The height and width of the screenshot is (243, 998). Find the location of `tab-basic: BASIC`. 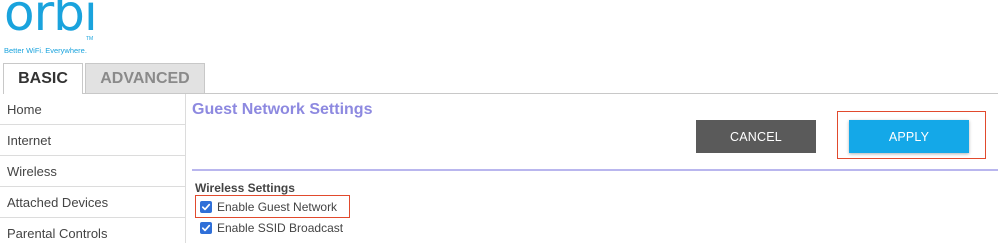

tab-basic: BASIC is located at coordinates (43, 78).